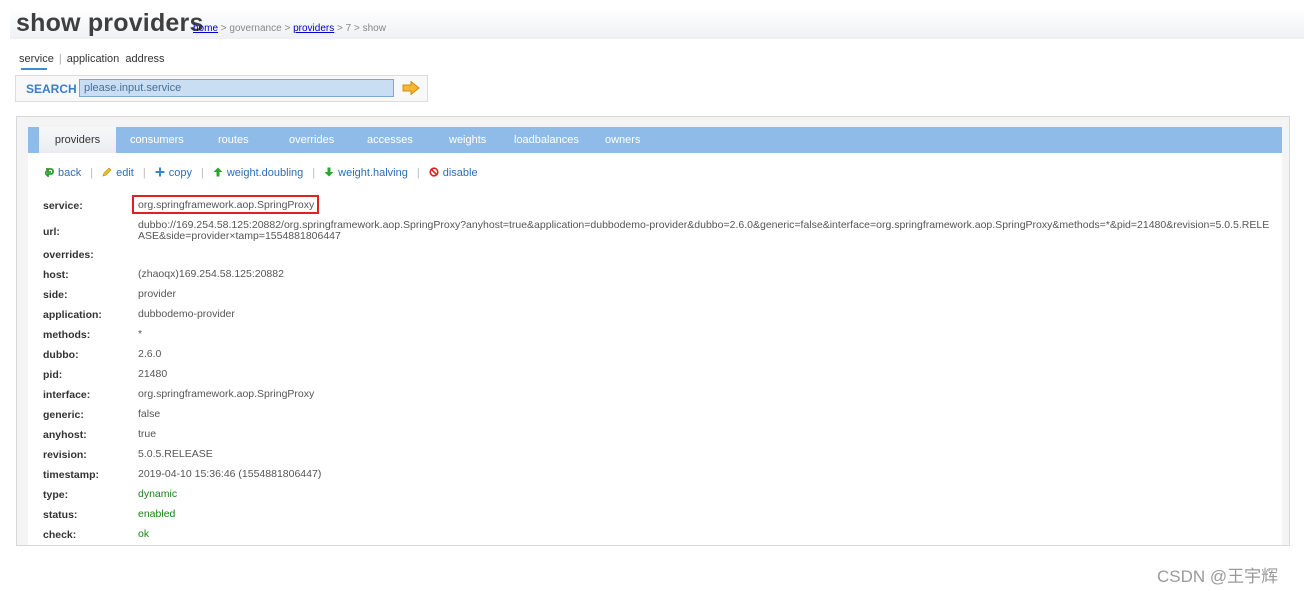 The image size is (1304, 591). I want to click on tab-owners: owners, so click(622, 140).